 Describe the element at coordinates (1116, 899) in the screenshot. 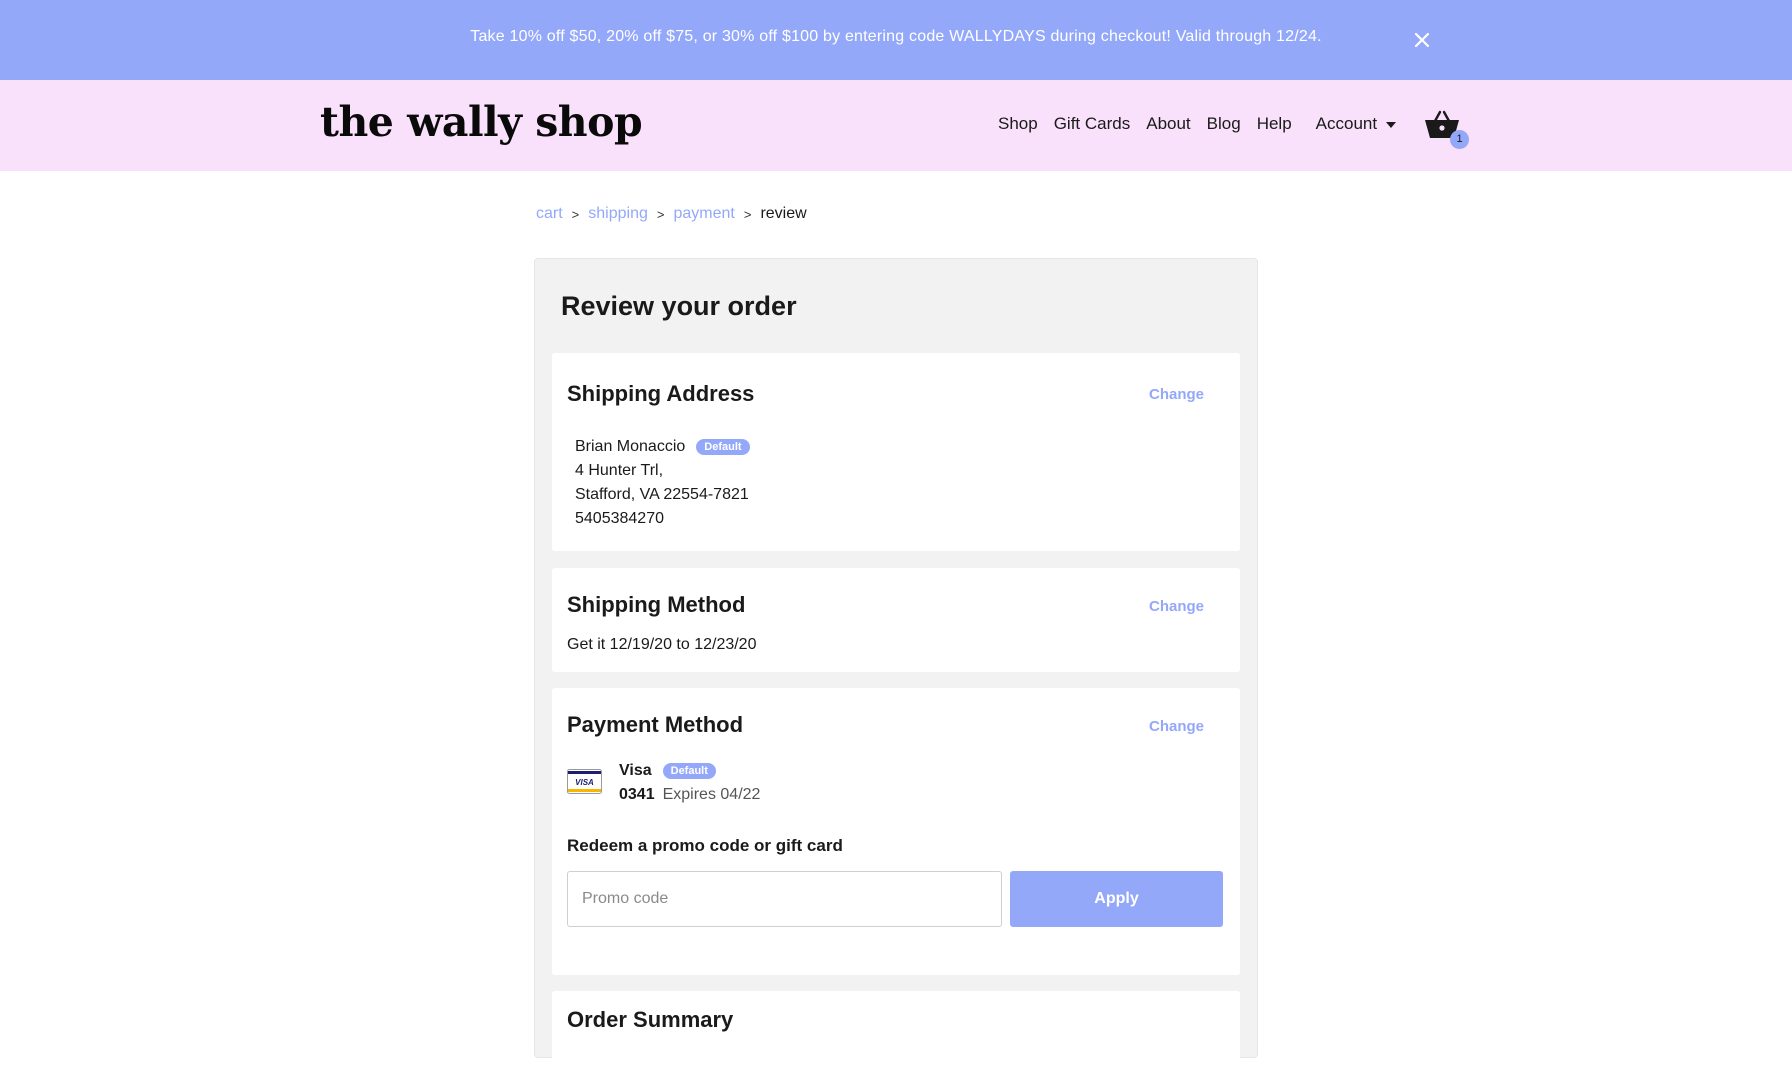

I see `apply-button: Apply` at that location.